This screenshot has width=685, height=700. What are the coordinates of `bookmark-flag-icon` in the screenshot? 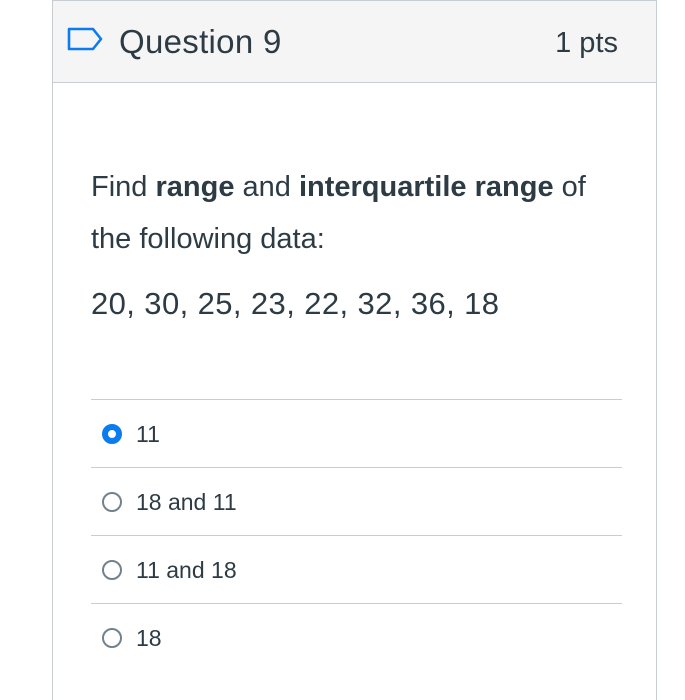 It's located at (86, 39).